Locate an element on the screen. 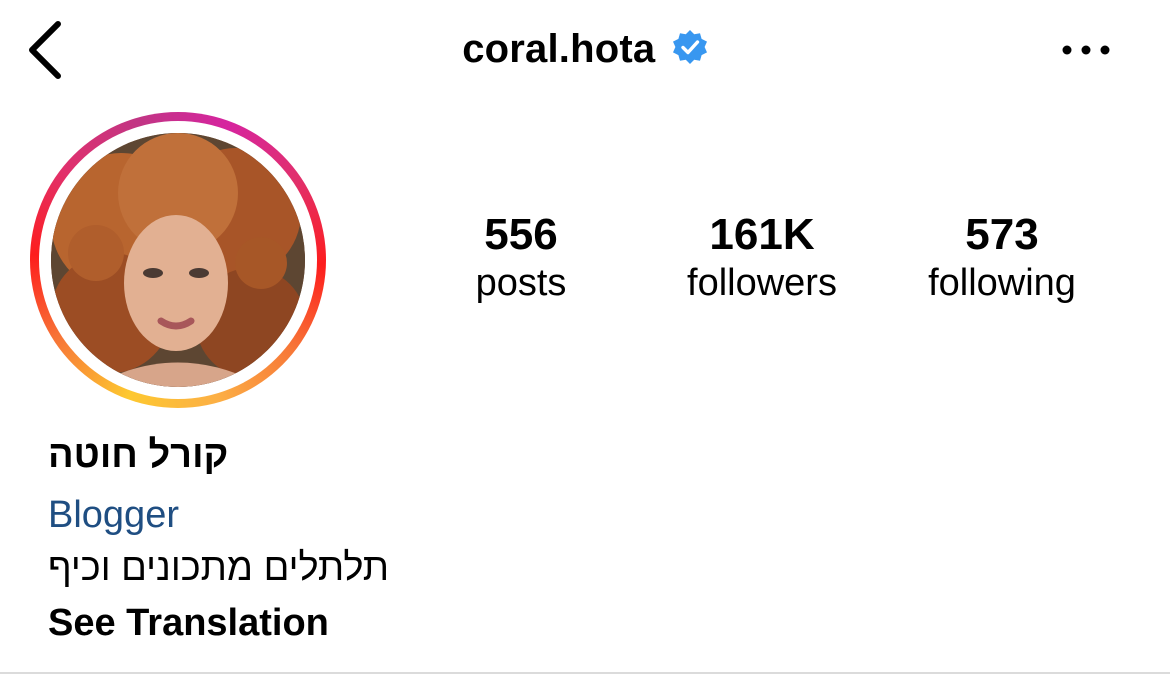 This screenshot has width=1170, height=675. profile-photo is located at coordinates (178, 260).